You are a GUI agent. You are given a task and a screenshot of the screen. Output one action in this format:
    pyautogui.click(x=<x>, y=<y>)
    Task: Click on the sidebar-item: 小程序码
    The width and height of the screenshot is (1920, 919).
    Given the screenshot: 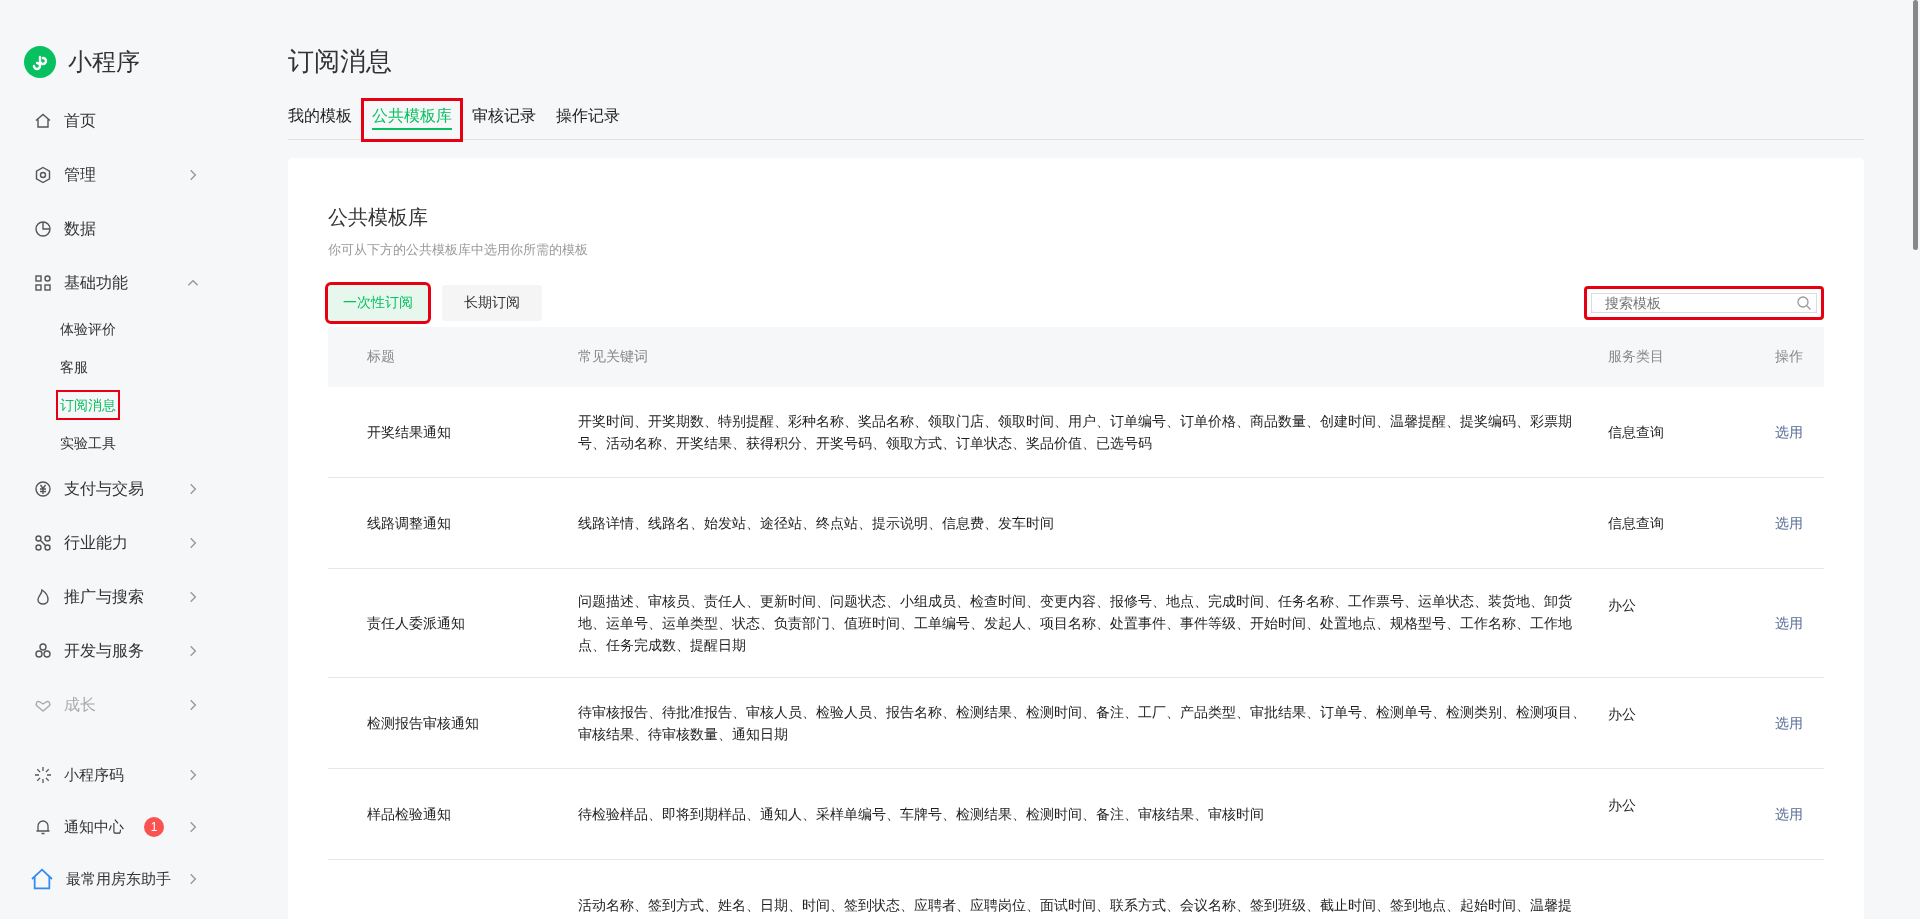 What is the action you would take?
    pyautogui.click(x=112, y=775)
    